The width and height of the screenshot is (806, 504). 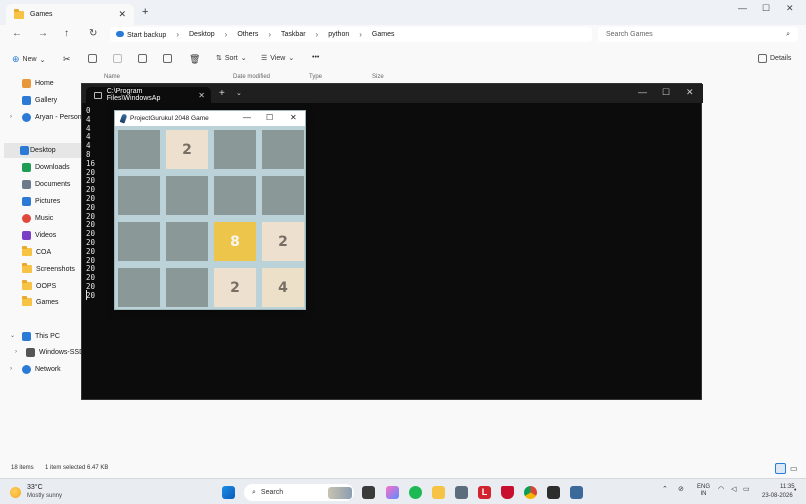 What do you see at coordinates (70, 14) in the screenshot?
I see `explorer-tab: Games ✕` at bounding box center [70, 14].